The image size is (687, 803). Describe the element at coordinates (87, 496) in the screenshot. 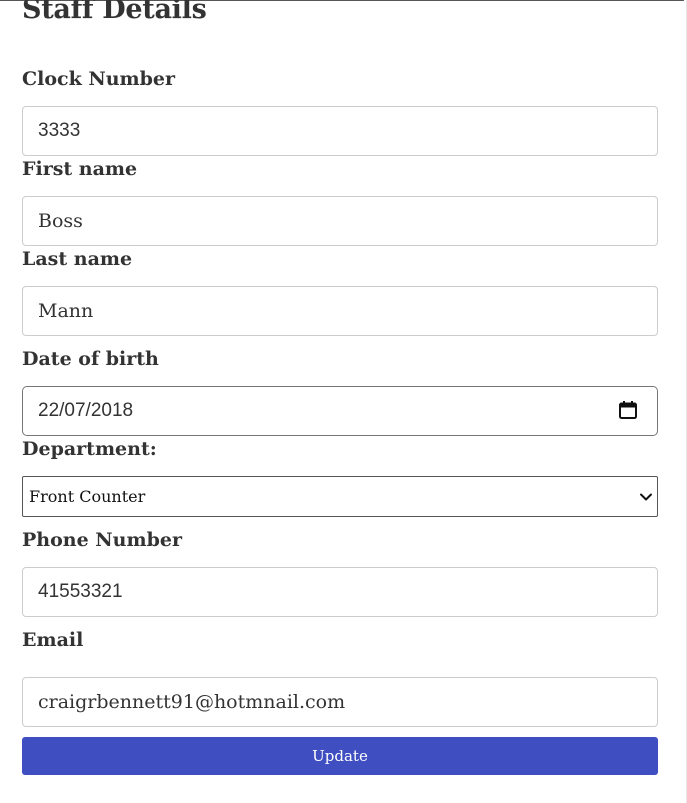

I see `department-selected-value: Front Counter` at that location.